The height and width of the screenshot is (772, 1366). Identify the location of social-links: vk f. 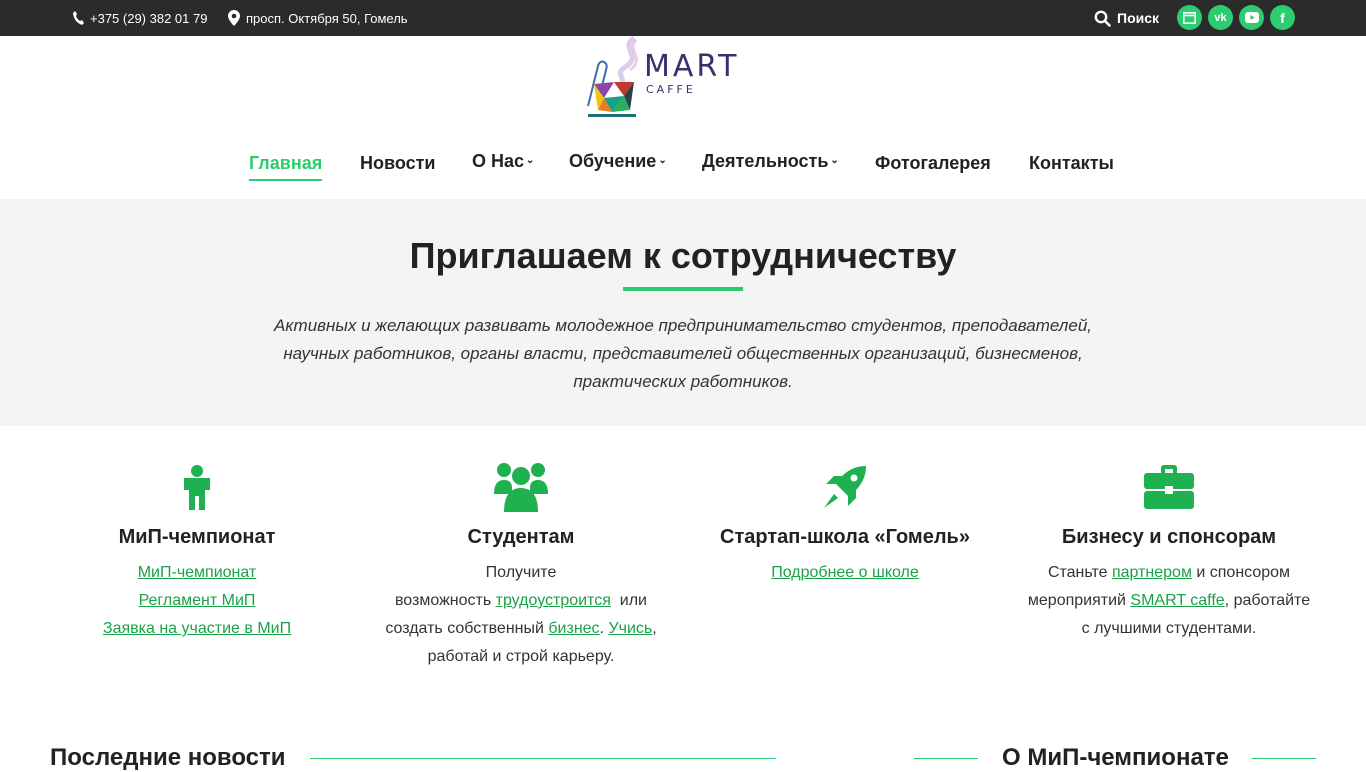
(1236, 17).